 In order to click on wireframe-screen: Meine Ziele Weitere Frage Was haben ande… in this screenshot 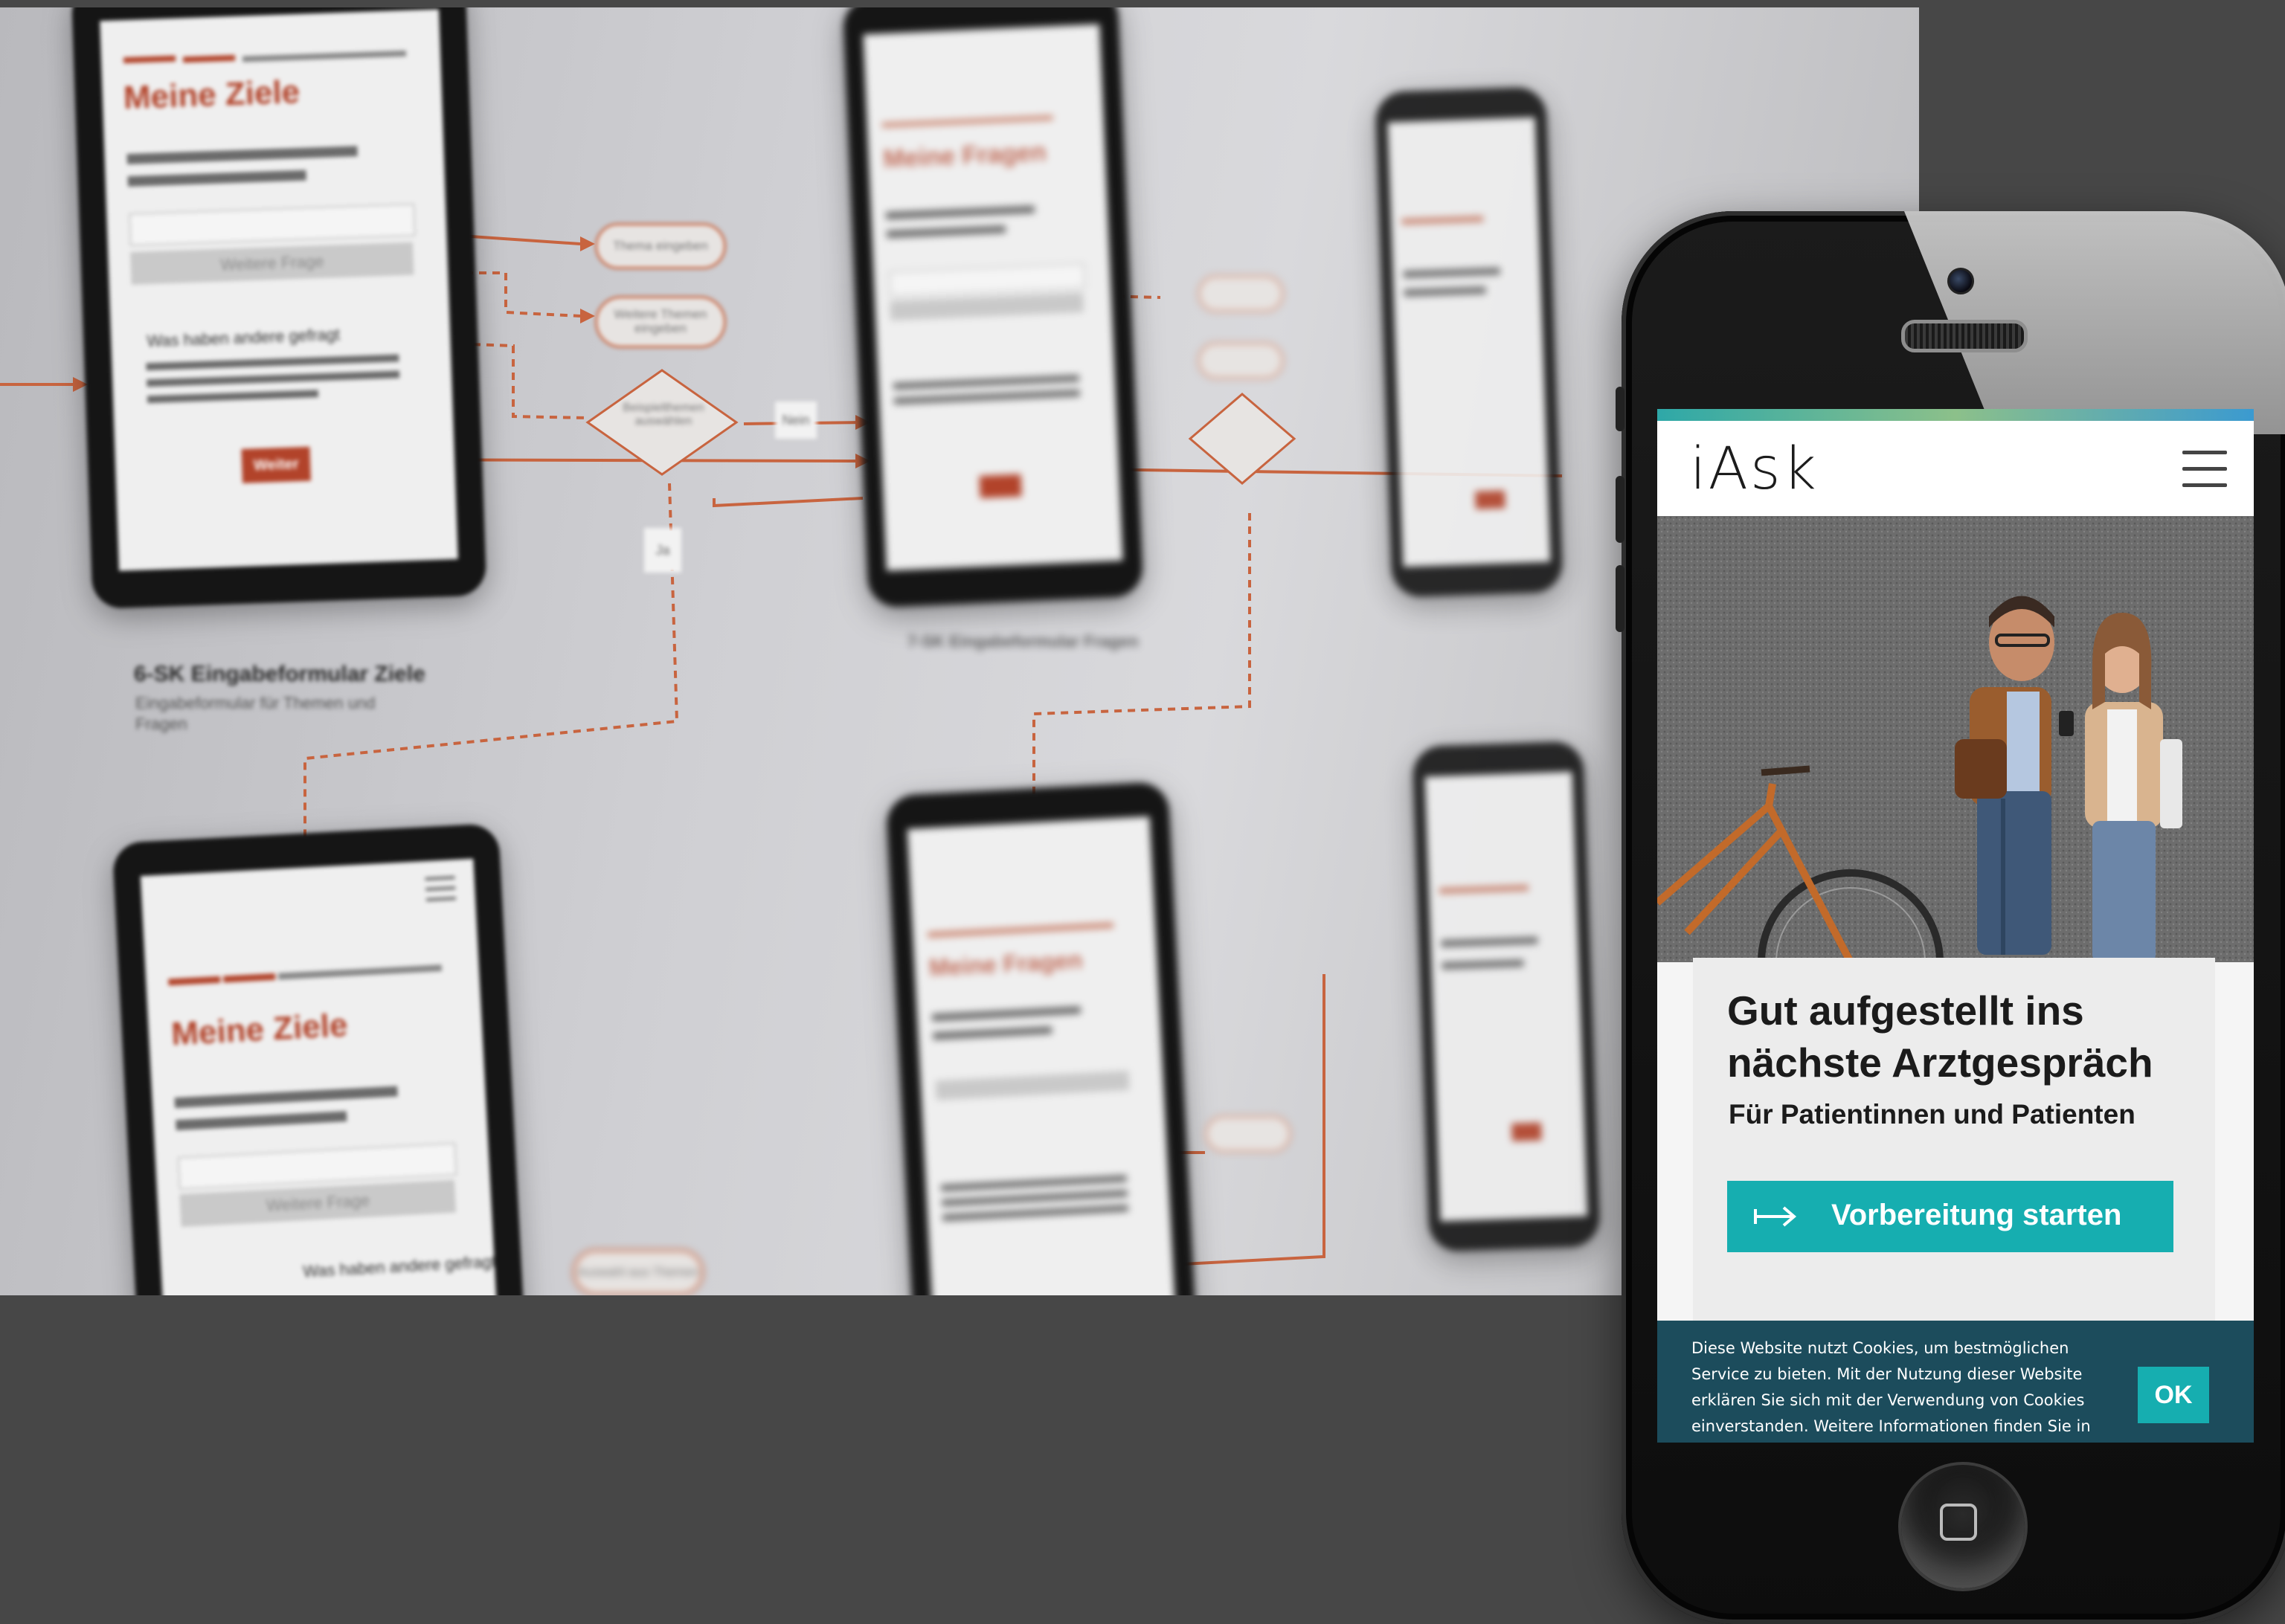, I will do `click(279, 290)`.